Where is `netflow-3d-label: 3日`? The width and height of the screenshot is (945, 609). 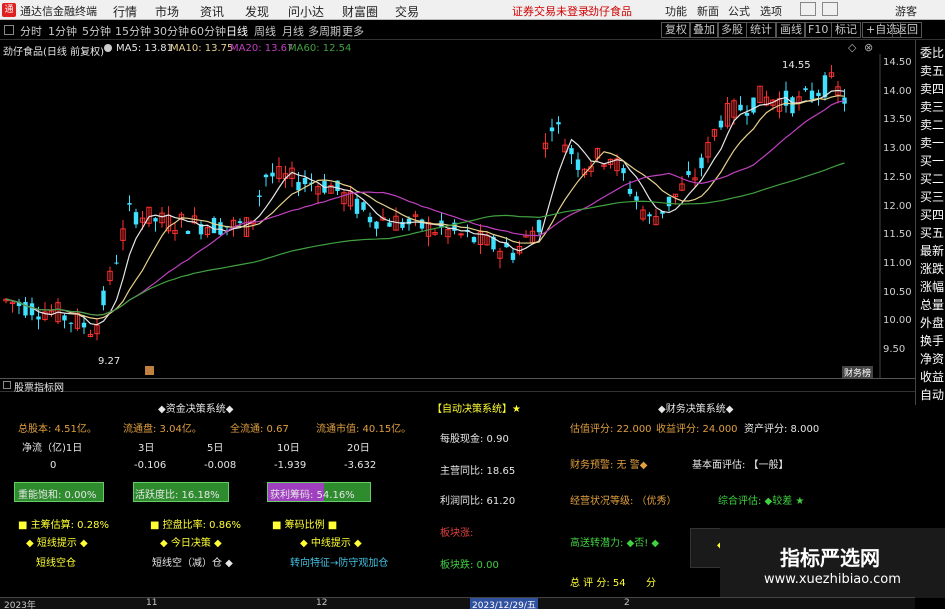 netflow-3d-label: 3日 is located at coordinates (146, 448).